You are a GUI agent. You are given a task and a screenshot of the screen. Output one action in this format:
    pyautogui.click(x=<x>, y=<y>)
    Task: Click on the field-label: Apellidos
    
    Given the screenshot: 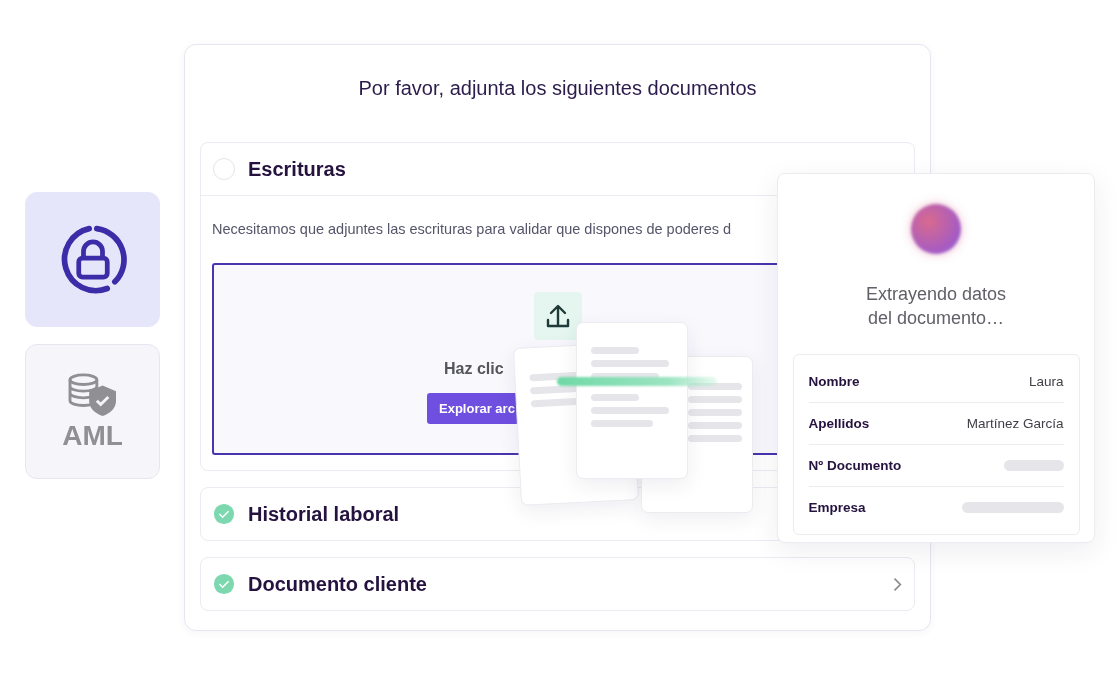 What is the action you would take?
    pyautogui.click(x=839, y=423)
    